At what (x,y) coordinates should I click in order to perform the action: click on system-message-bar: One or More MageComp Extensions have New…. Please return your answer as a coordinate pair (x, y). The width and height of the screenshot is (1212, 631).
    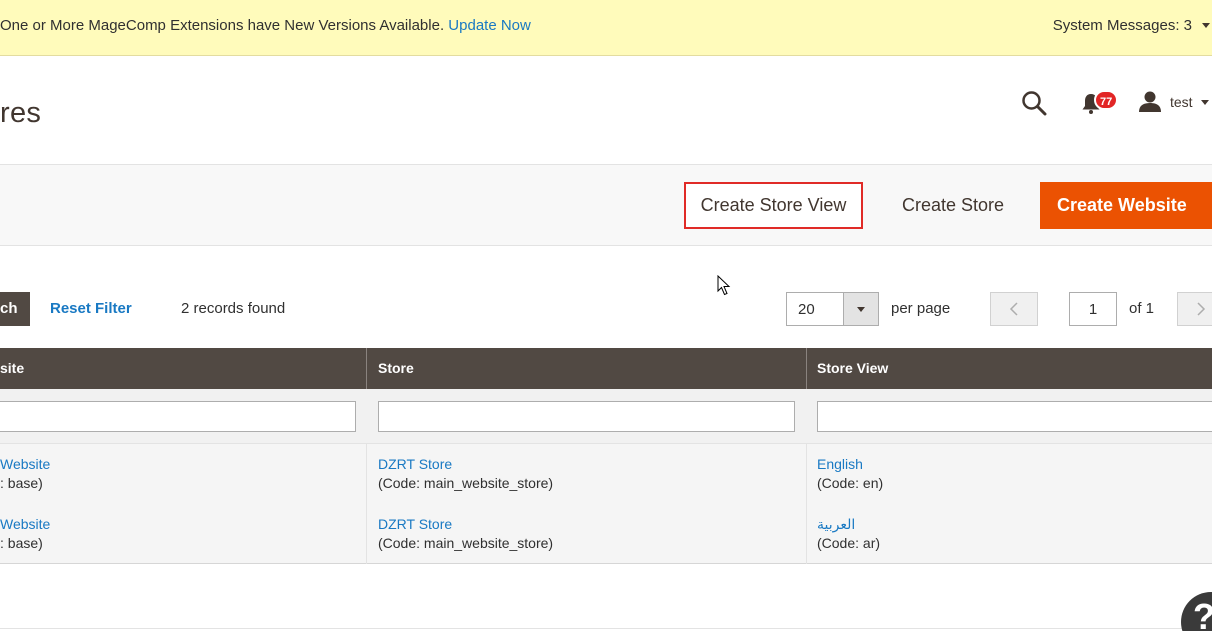
    Looking at the image, I should click on (606, 28).